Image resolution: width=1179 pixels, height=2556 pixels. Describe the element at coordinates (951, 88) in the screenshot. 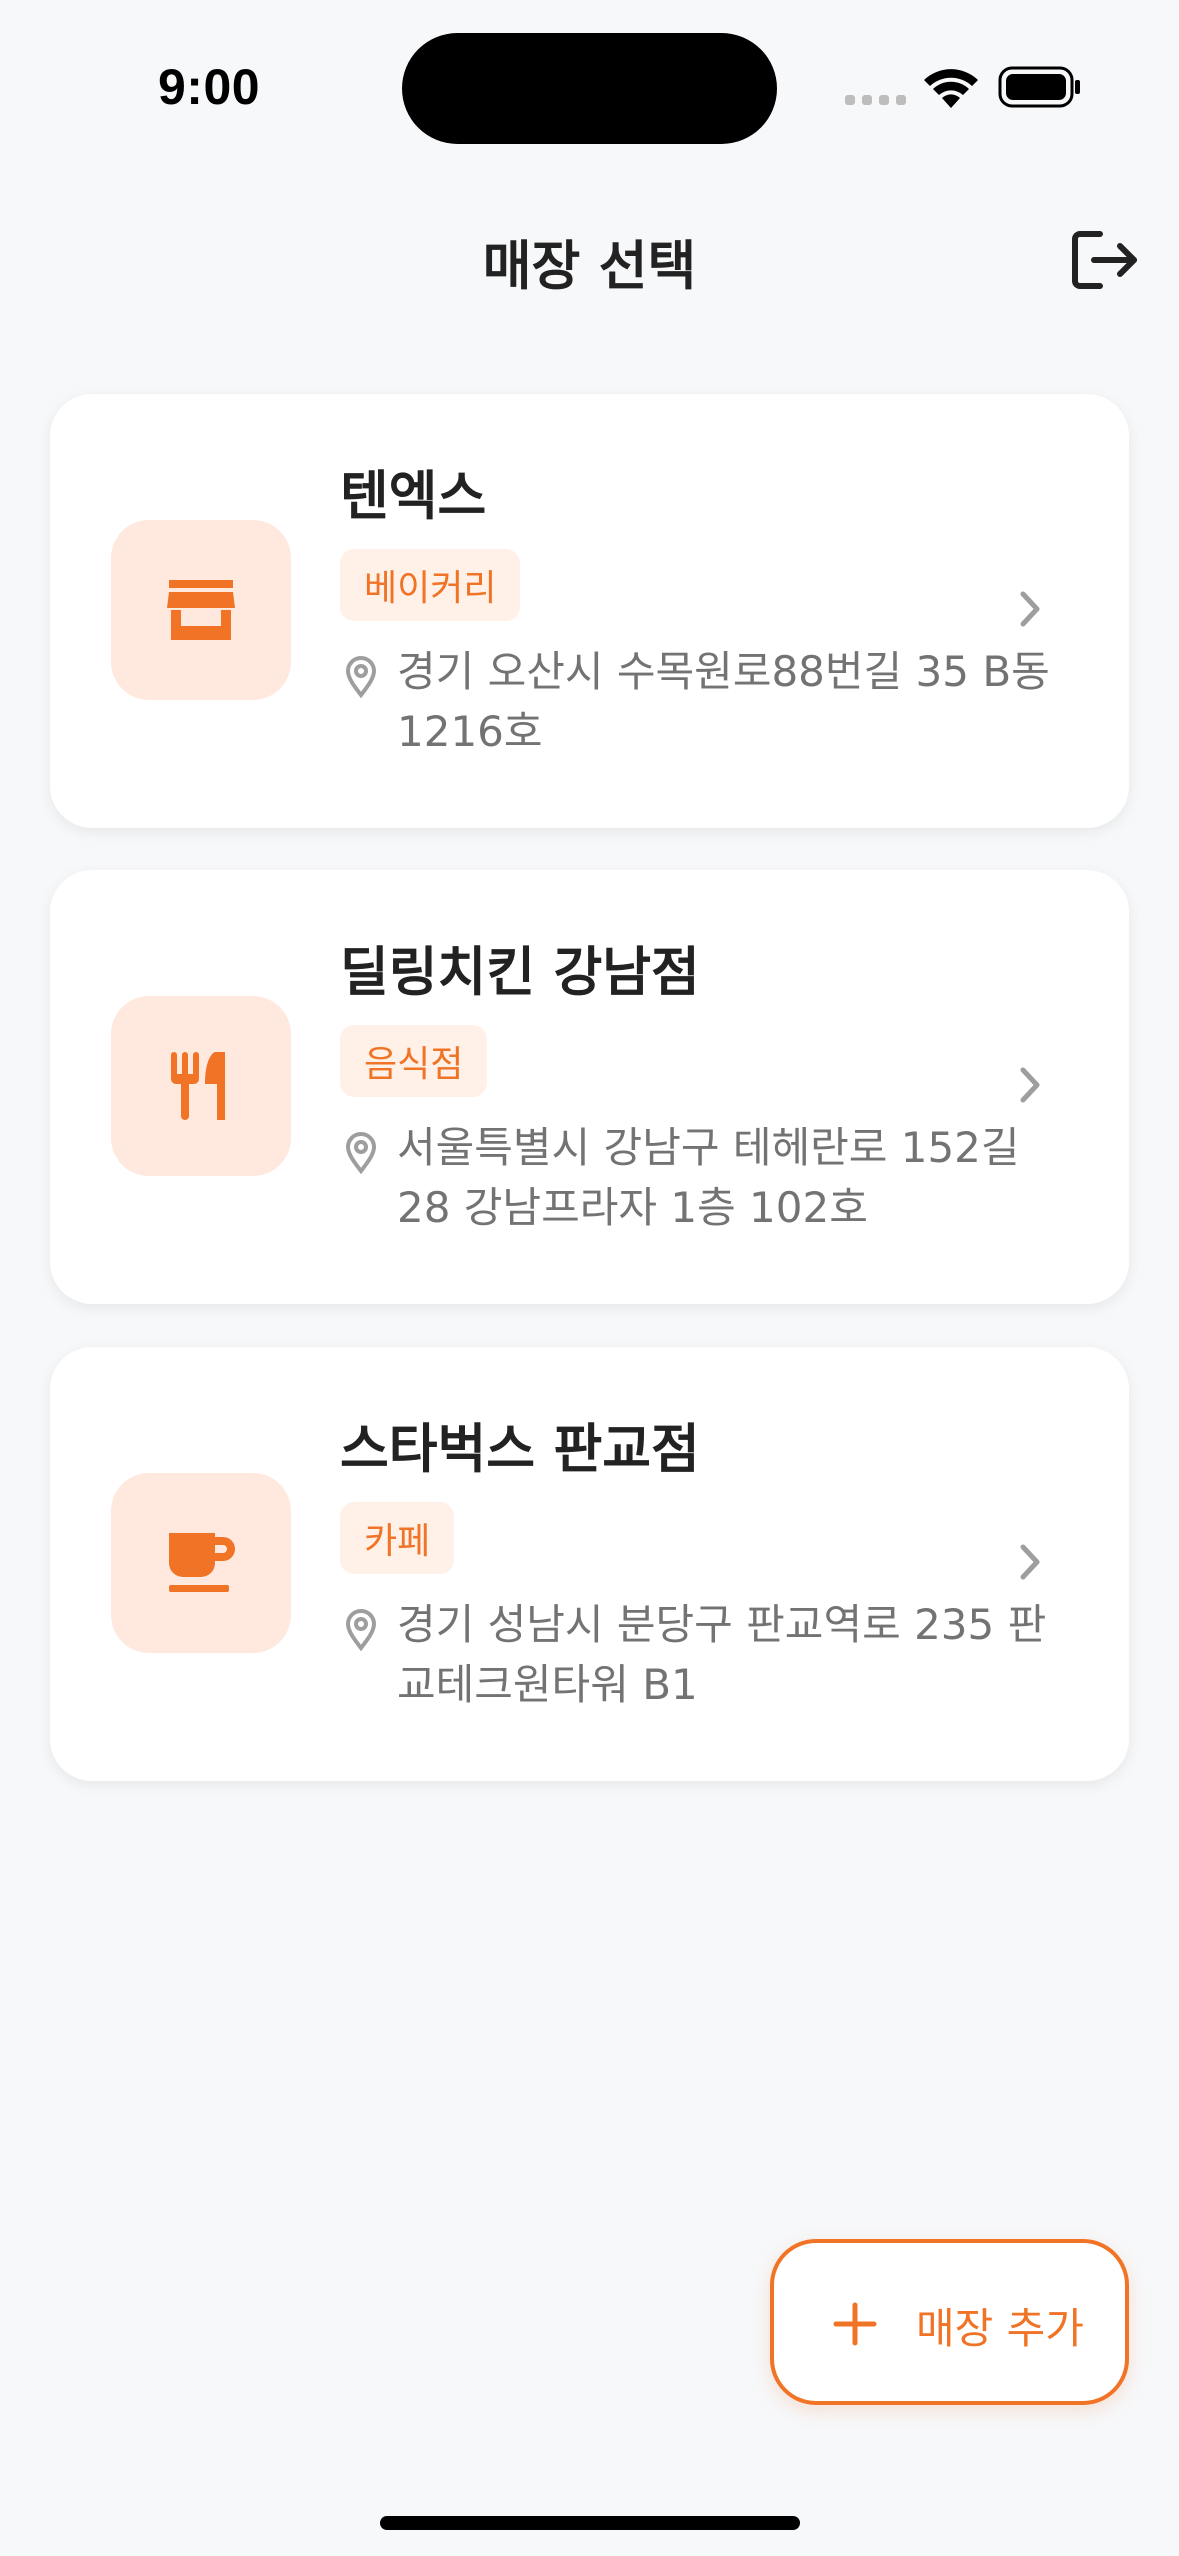

I see `wifi-icon` at that location.